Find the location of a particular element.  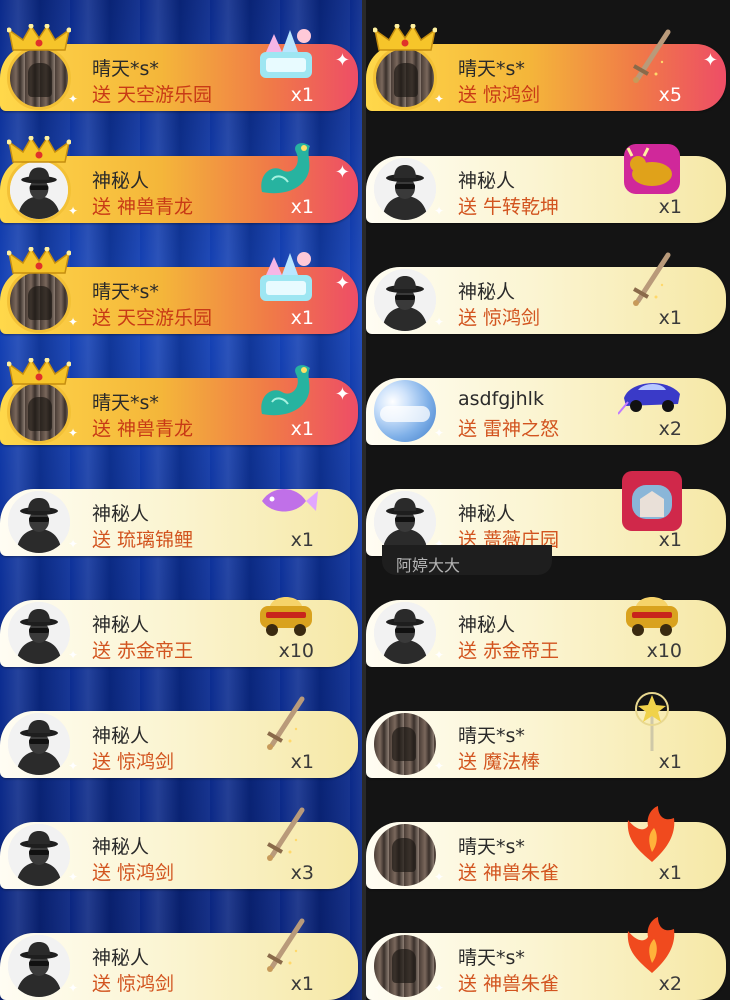

gift-message-card: 神秘人送 神兽青龙 x1 ✦ ✦ is located at coordinates (179, 179).